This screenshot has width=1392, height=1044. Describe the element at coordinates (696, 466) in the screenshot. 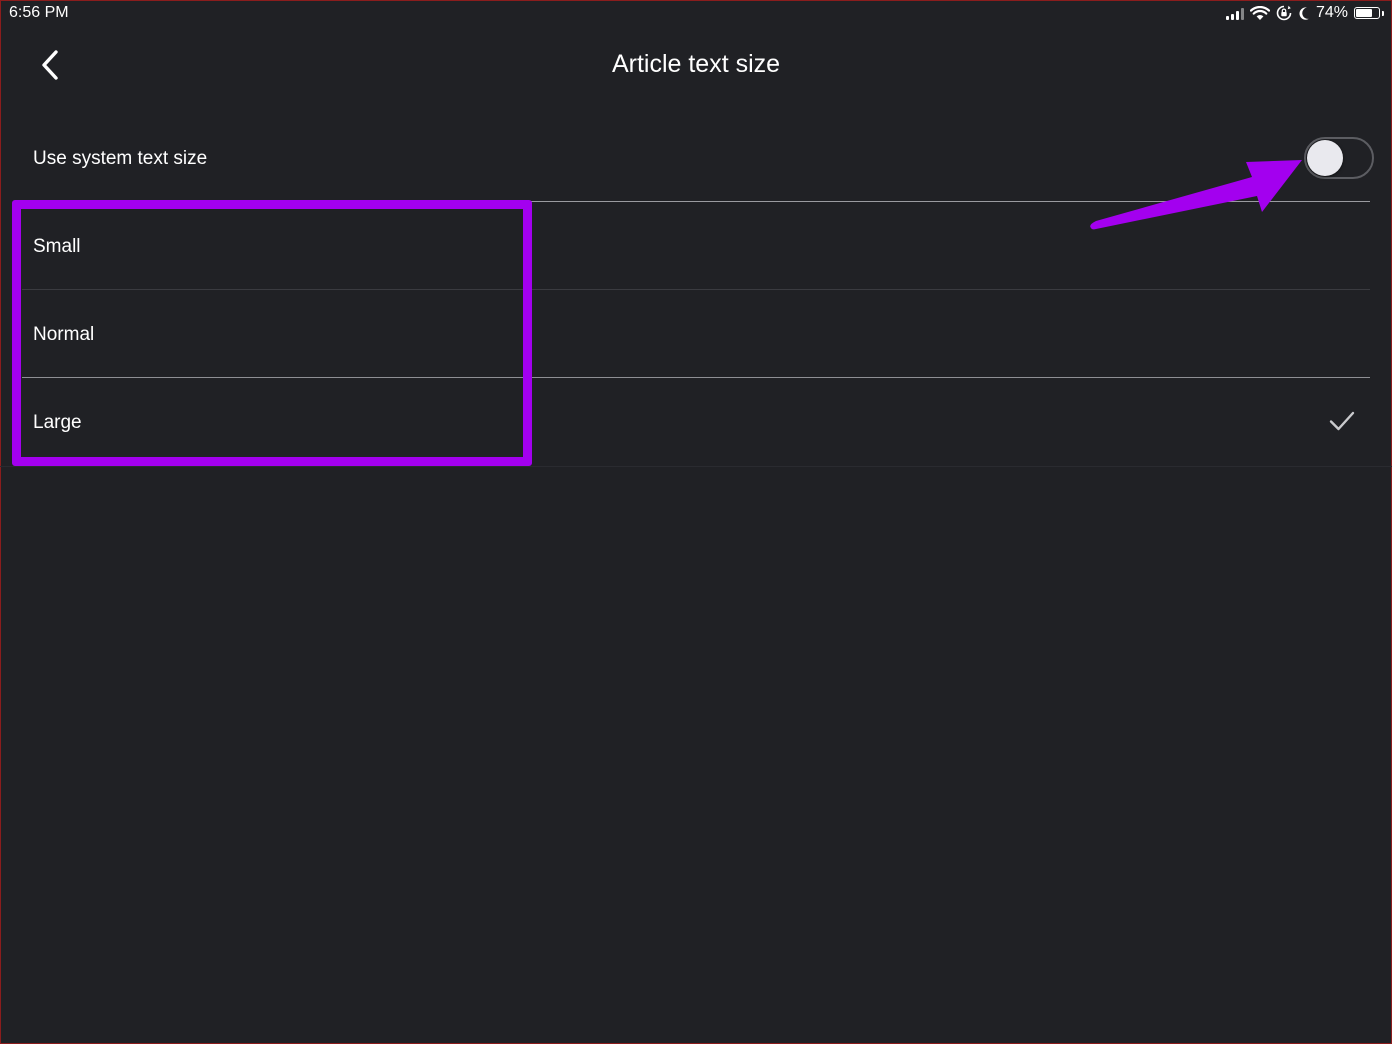

I see `list-bottom-line` at that location.